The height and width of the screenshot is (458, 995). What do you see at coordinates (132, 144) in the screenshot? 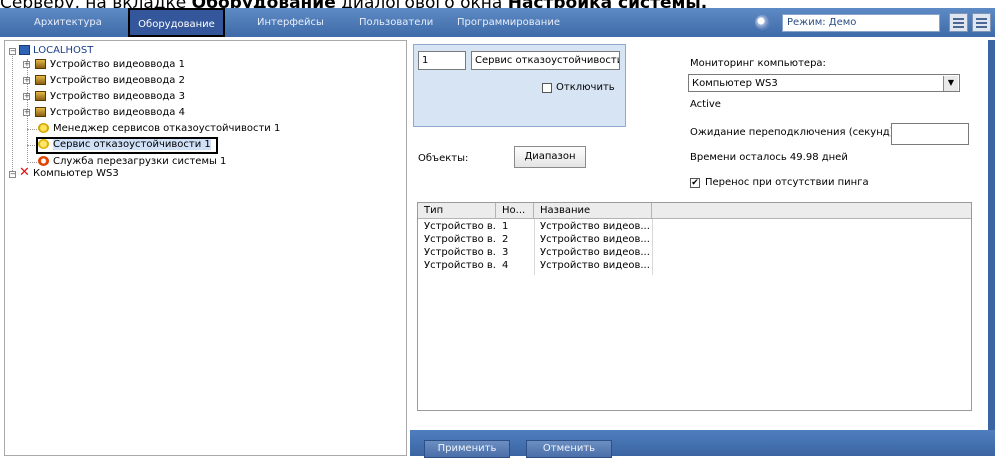
I see `tree-item-failover-service: Сервис отказоустойчивости 1` at bounding box center [132, 144].